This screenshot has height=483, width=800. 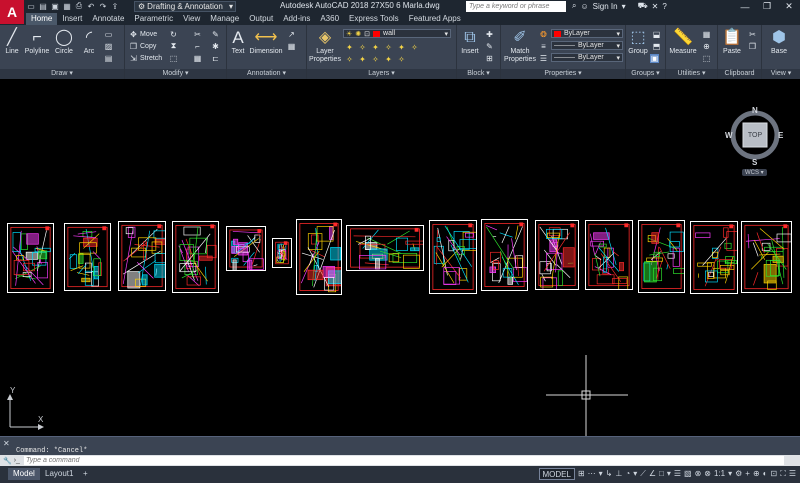 What do you see at coordinates (185, 6) in the screenshot?
I see `workspace-switcher: ⚙ Drafting & Annotation ▾` at bounding box center [185, 6].